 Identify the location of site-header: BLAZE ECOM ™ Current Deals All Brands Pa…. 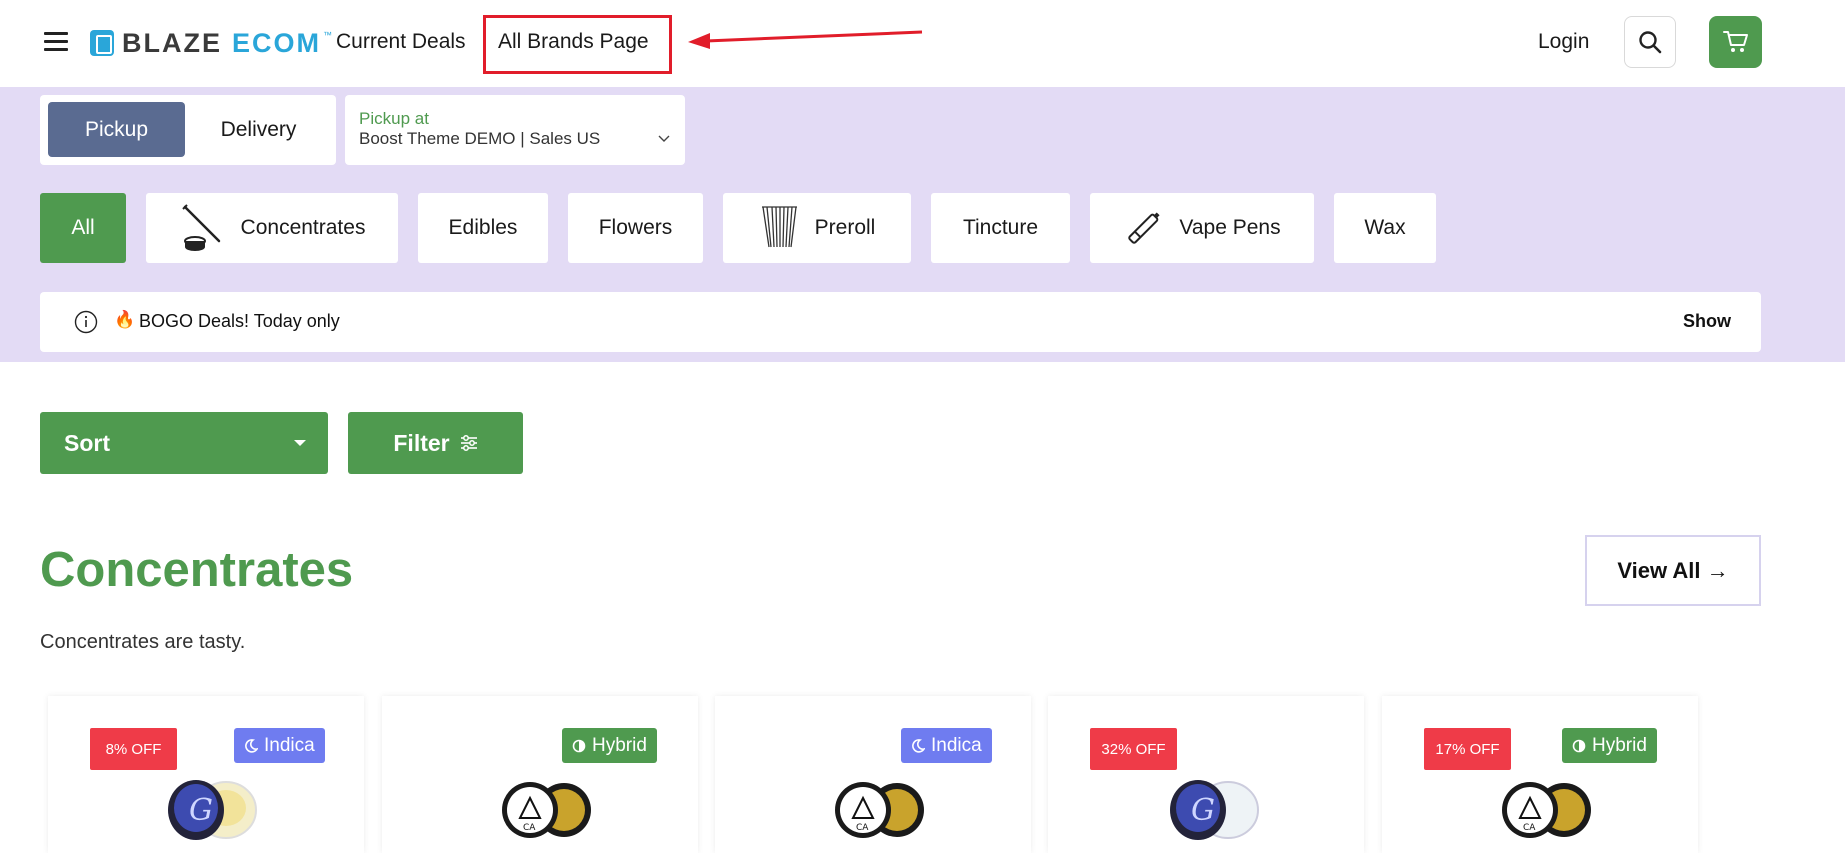
(922, 43).